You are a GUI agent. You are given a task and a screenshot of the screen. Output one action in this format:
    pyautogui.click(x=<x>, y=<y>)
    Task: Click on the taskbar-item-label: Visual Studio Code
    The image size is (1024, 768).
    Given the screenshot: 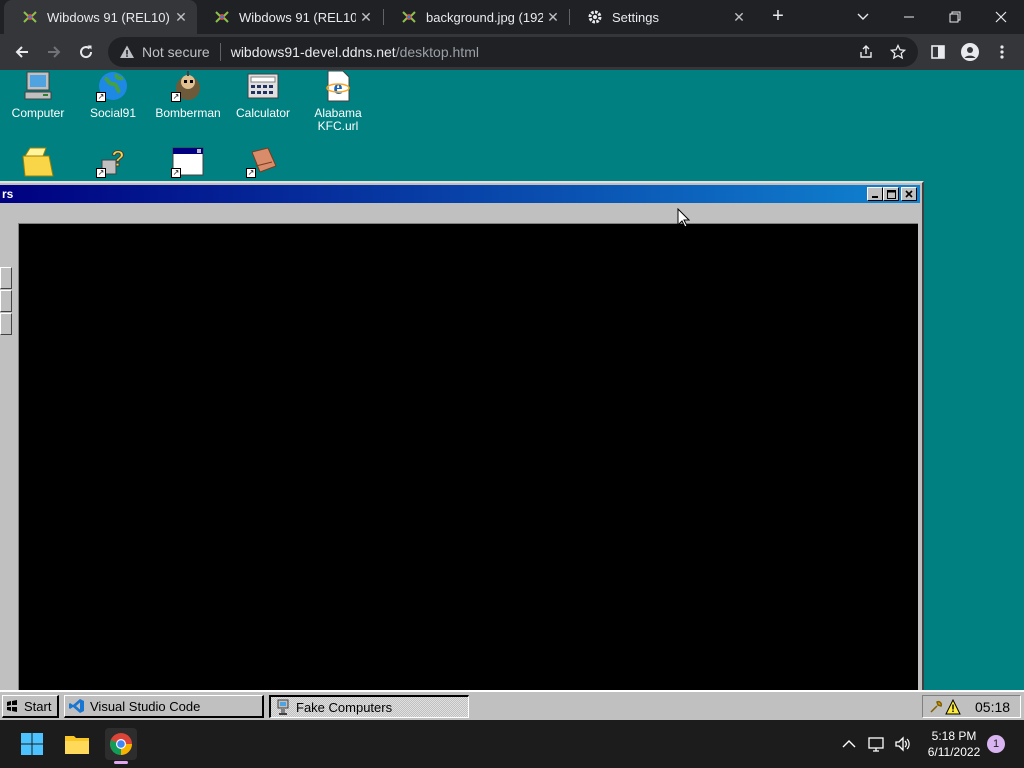 What is the action you would take?
    pyautogui.click(x=145, y=706)
    